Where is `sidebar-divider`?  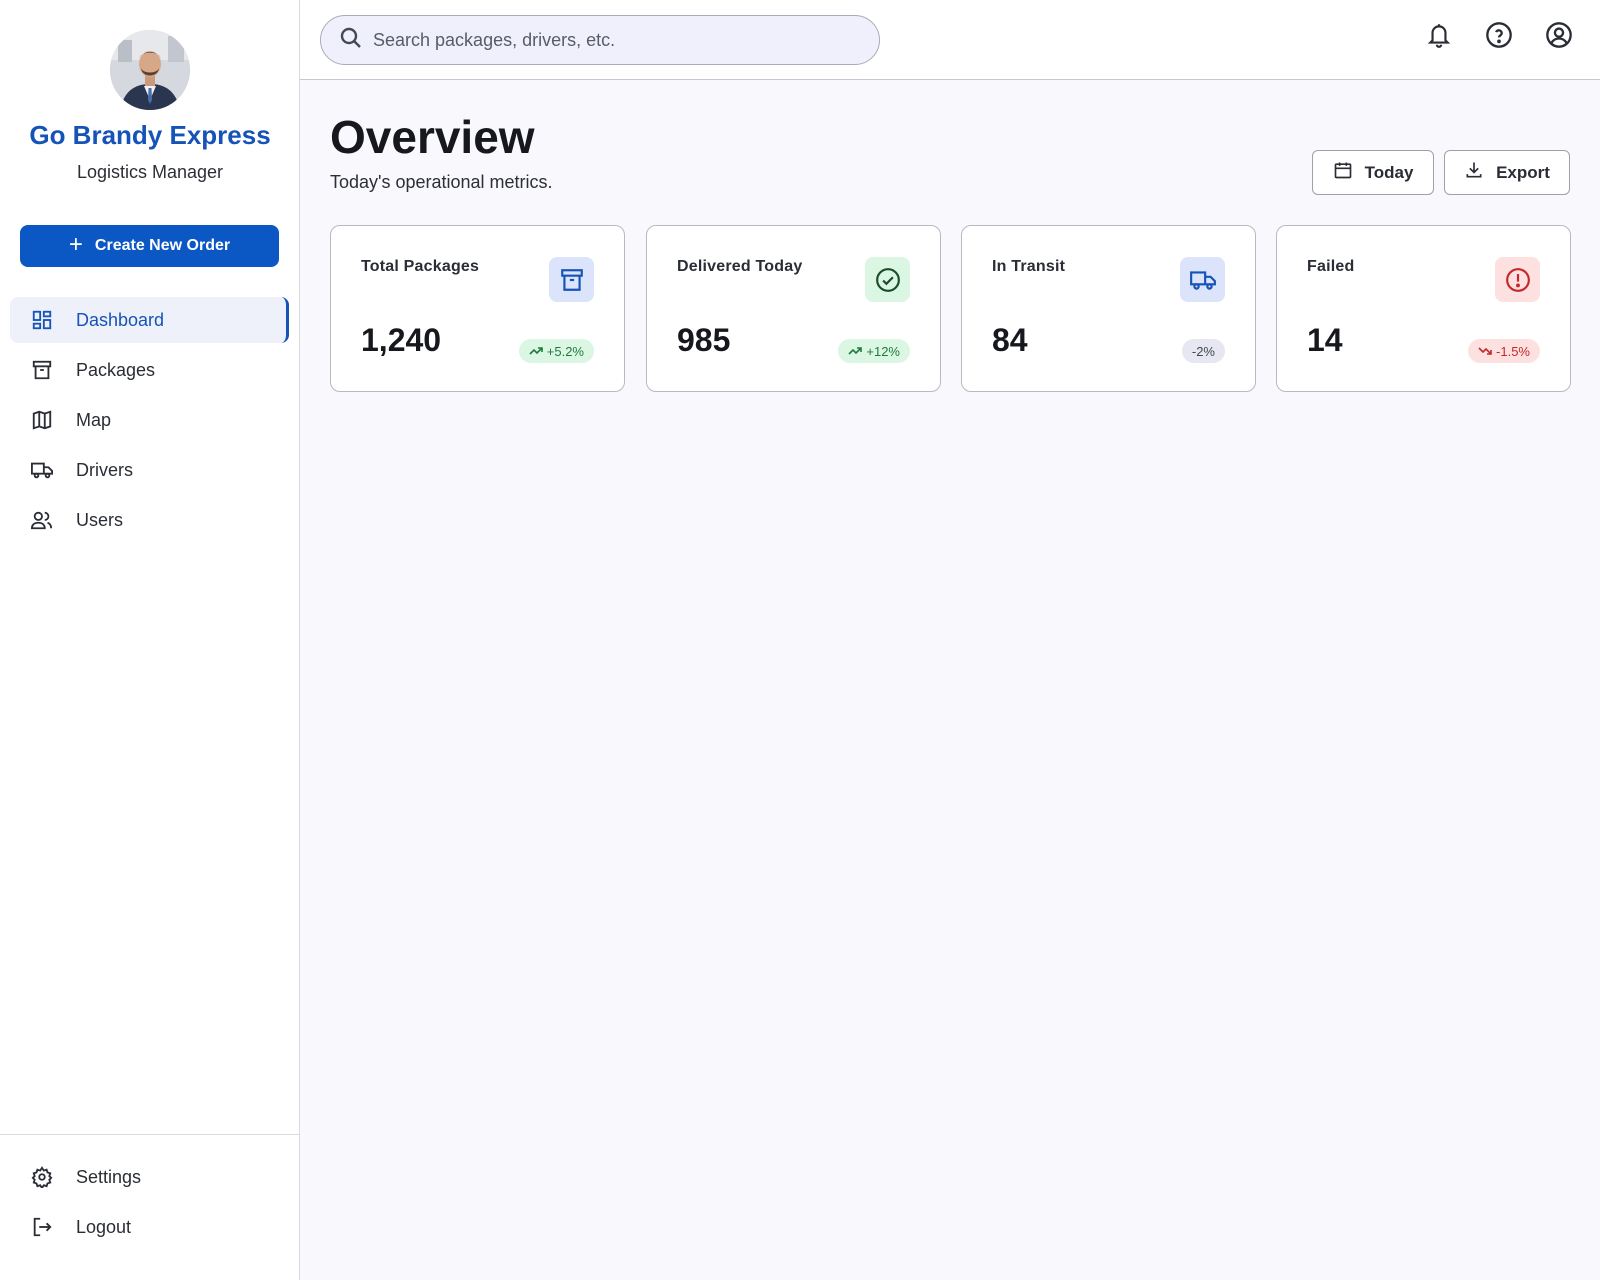
sidebar-divider is located at coordinates (149, 1134).